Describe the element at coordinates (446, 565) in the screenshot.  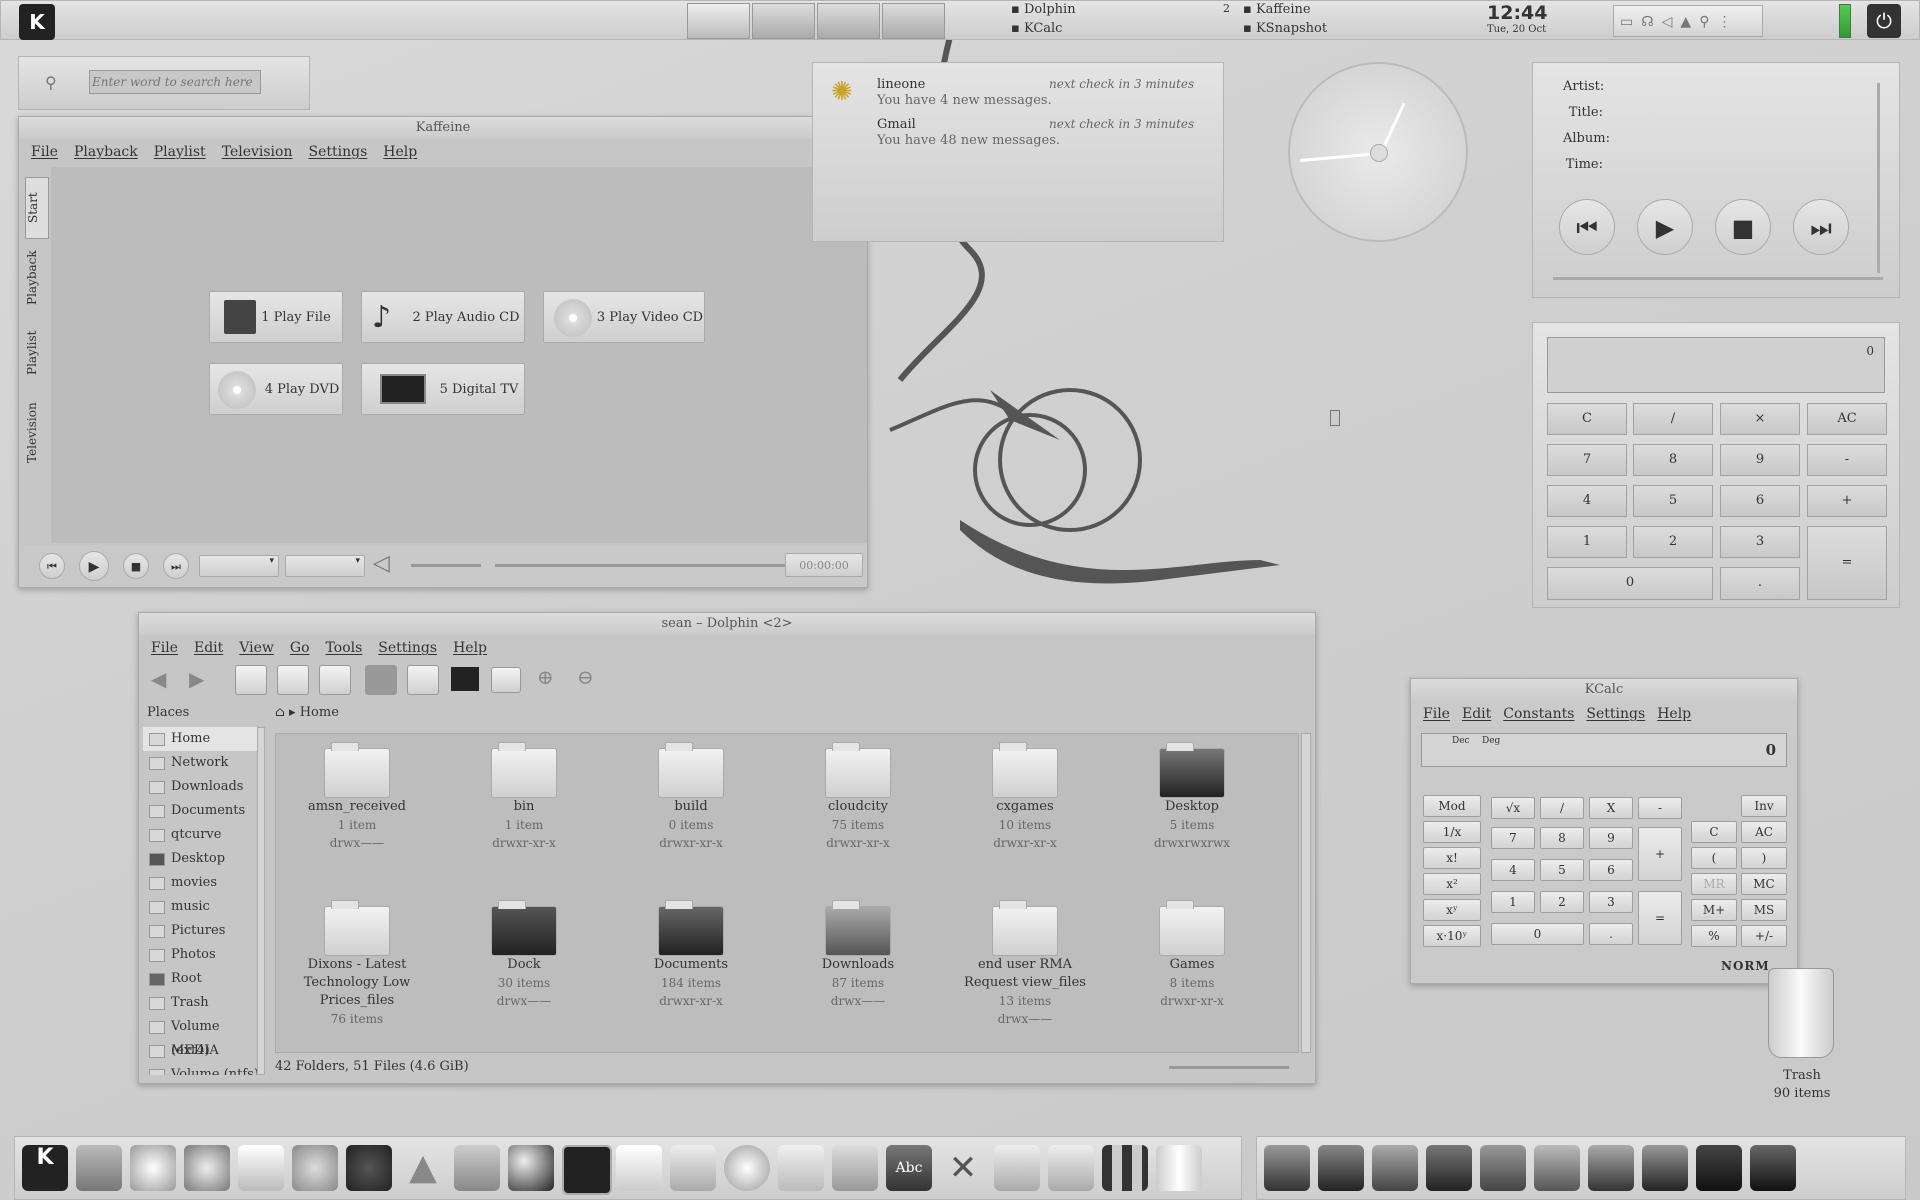
I see `volume-slider` at that location.